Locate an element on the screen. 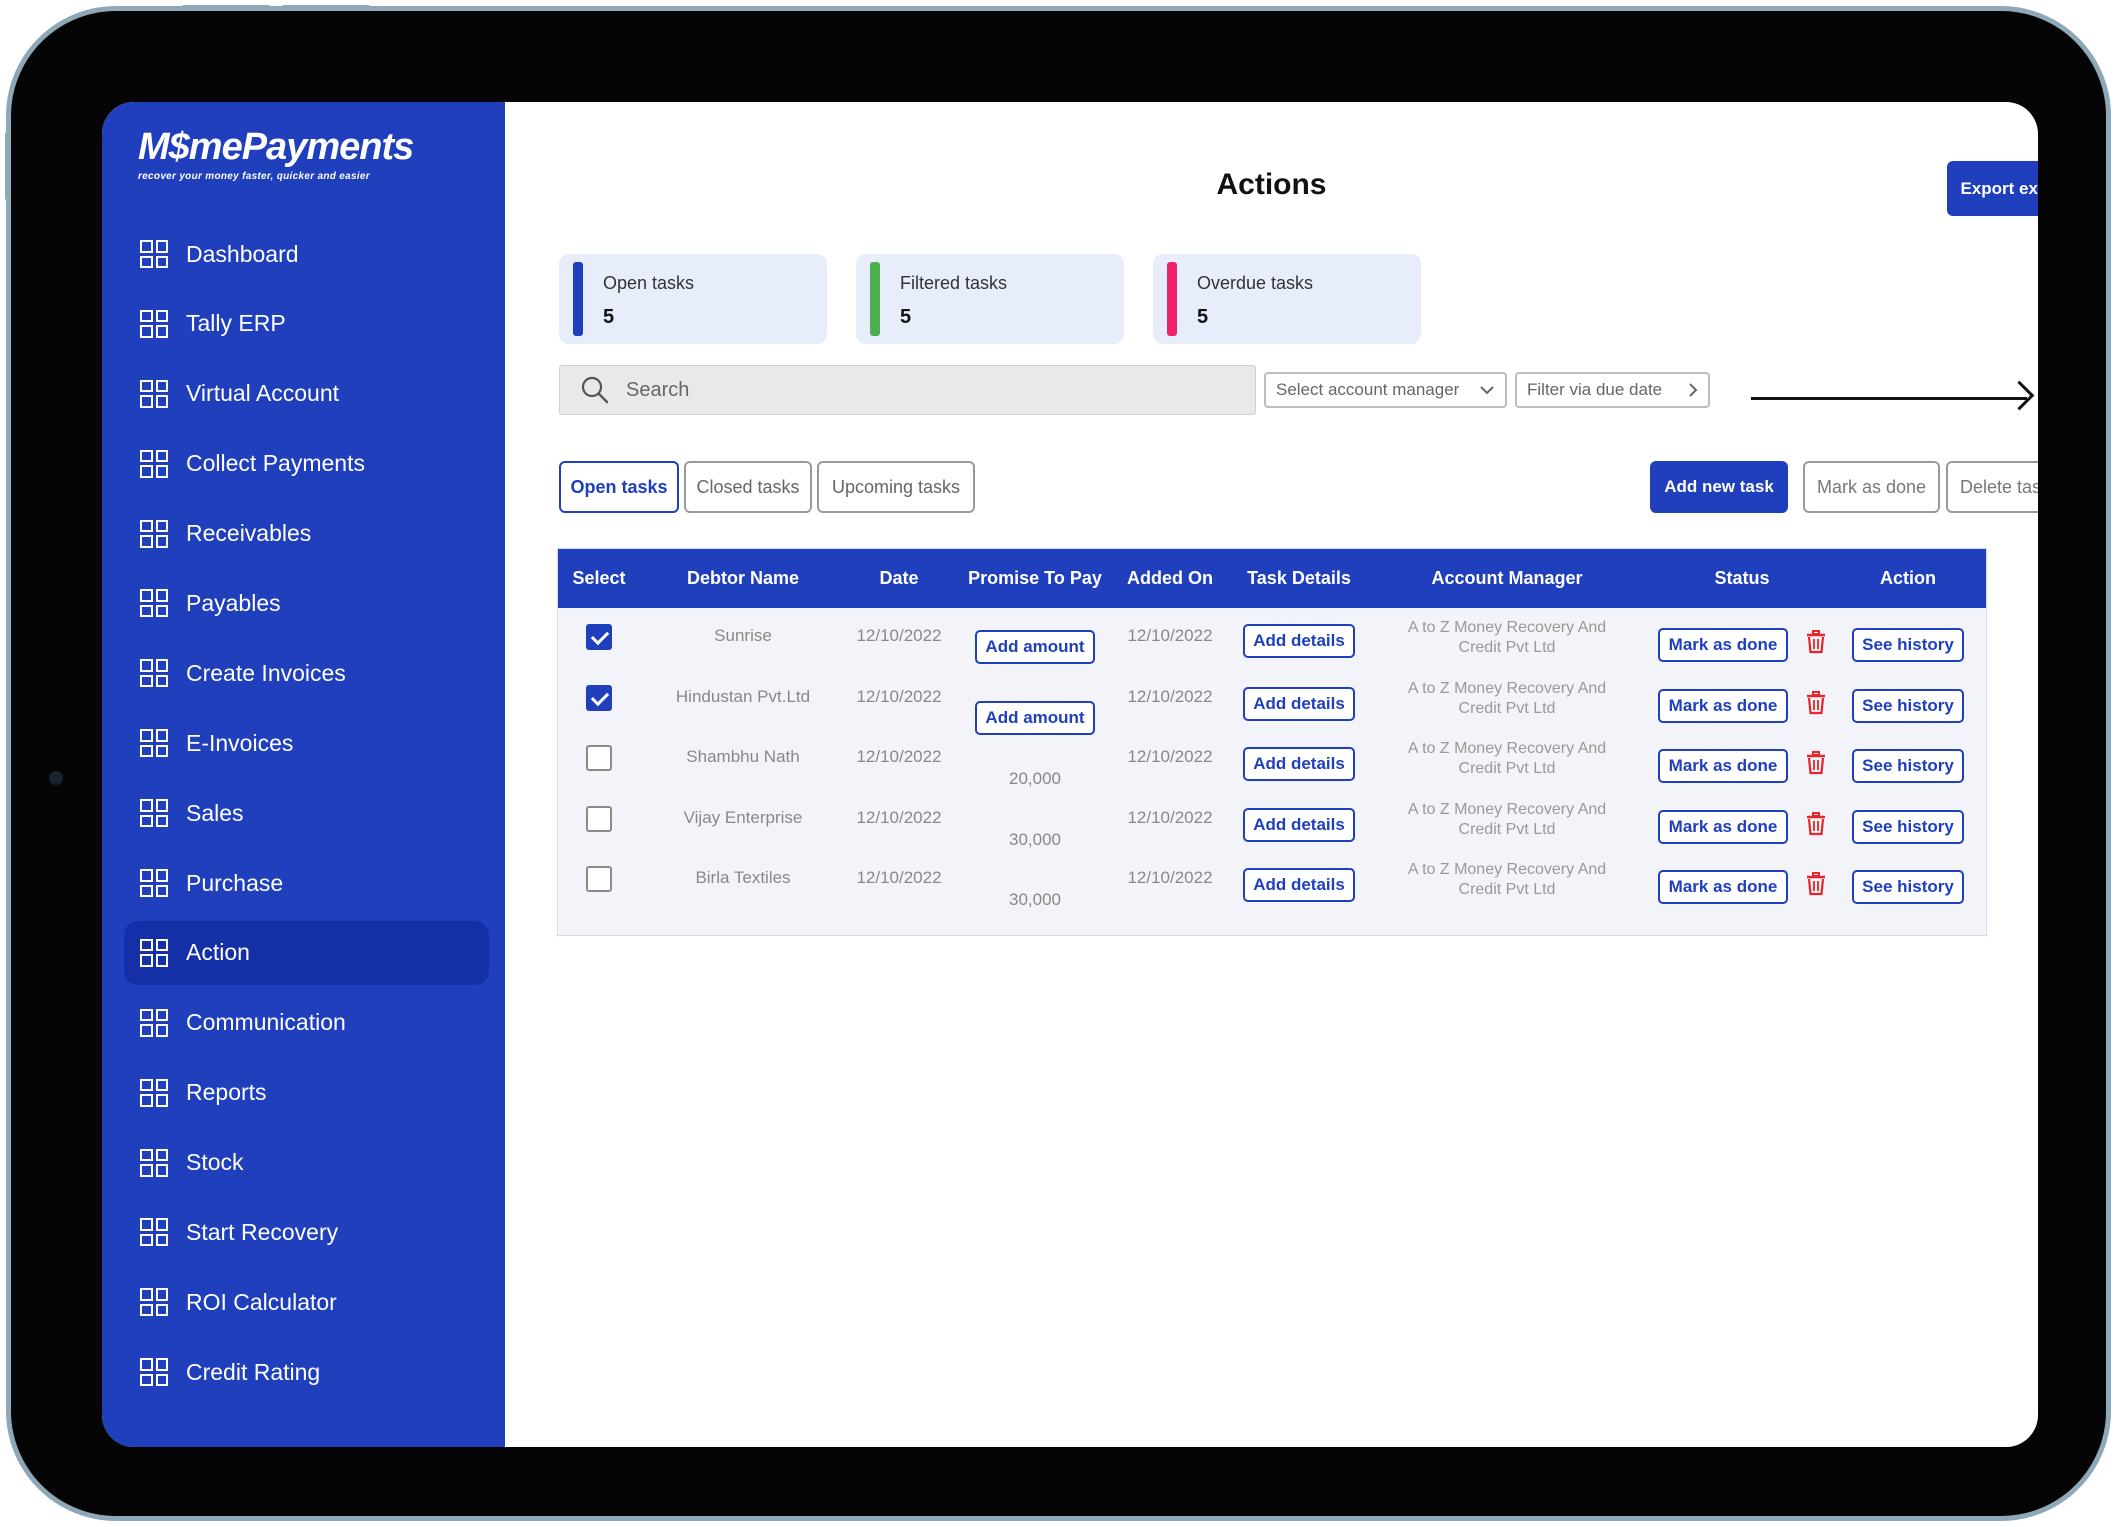 This screenshot has width=2117, height=1527. due-date-filter: Filter via due date is located at coordinates (1612, 390).